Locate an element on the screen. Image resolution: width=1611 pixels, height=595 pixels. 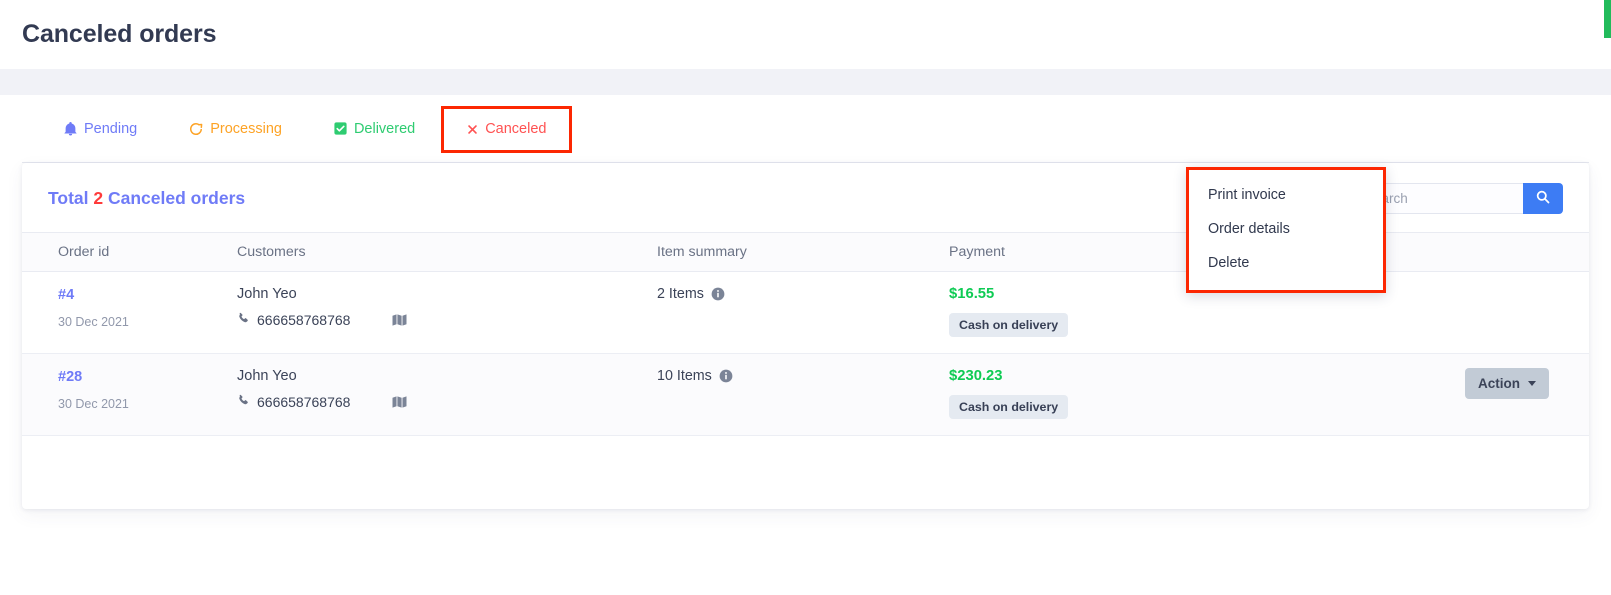
action-button-label: Action is located at coordinates (1499, 383).